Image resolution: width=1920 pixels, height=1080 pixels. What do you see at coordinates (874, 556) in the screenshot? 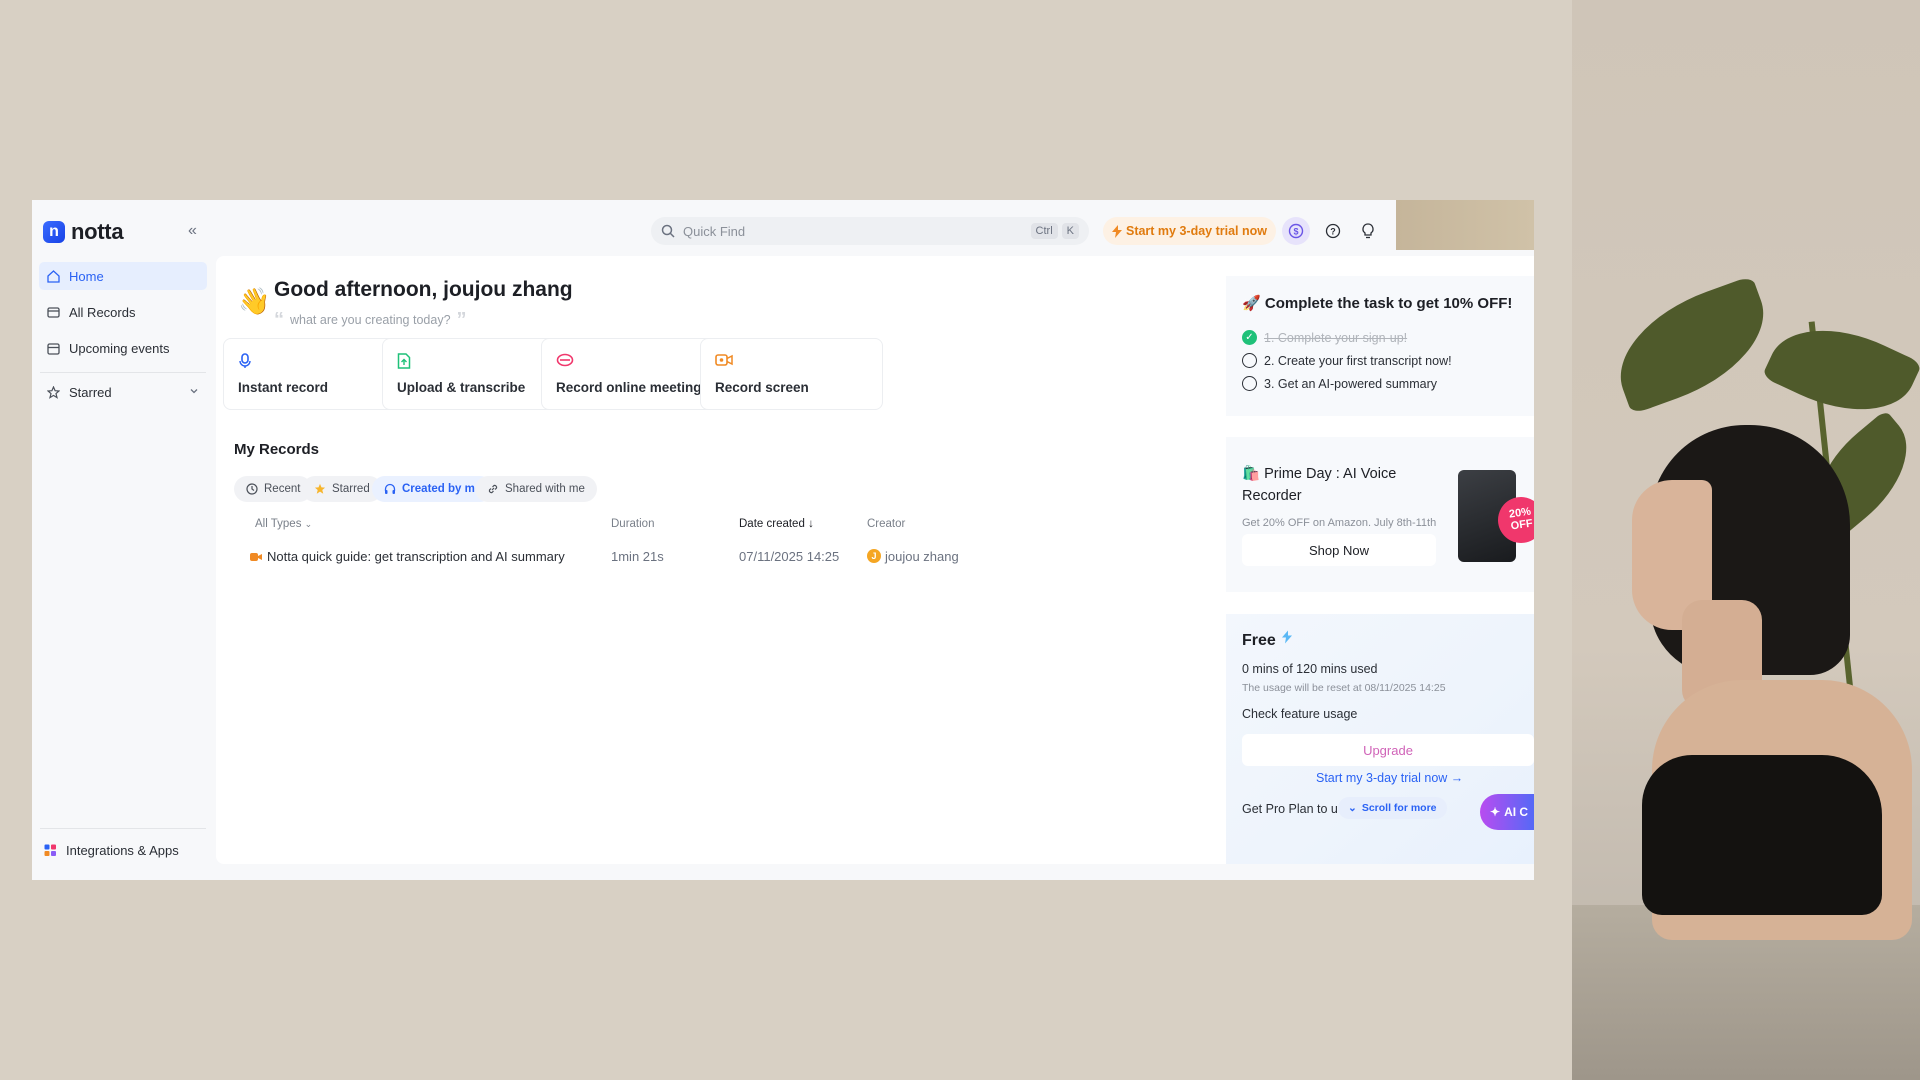
I see `creator-avatar: J` at bounding box center [874, 556].